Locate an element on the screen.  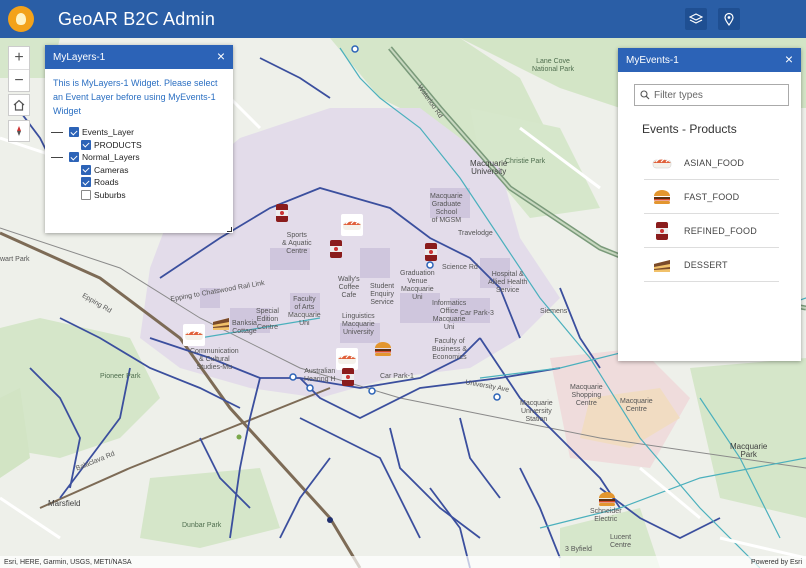
event-type-asian-food: ASIAN_FOOD is located at coordinates (711, 163).